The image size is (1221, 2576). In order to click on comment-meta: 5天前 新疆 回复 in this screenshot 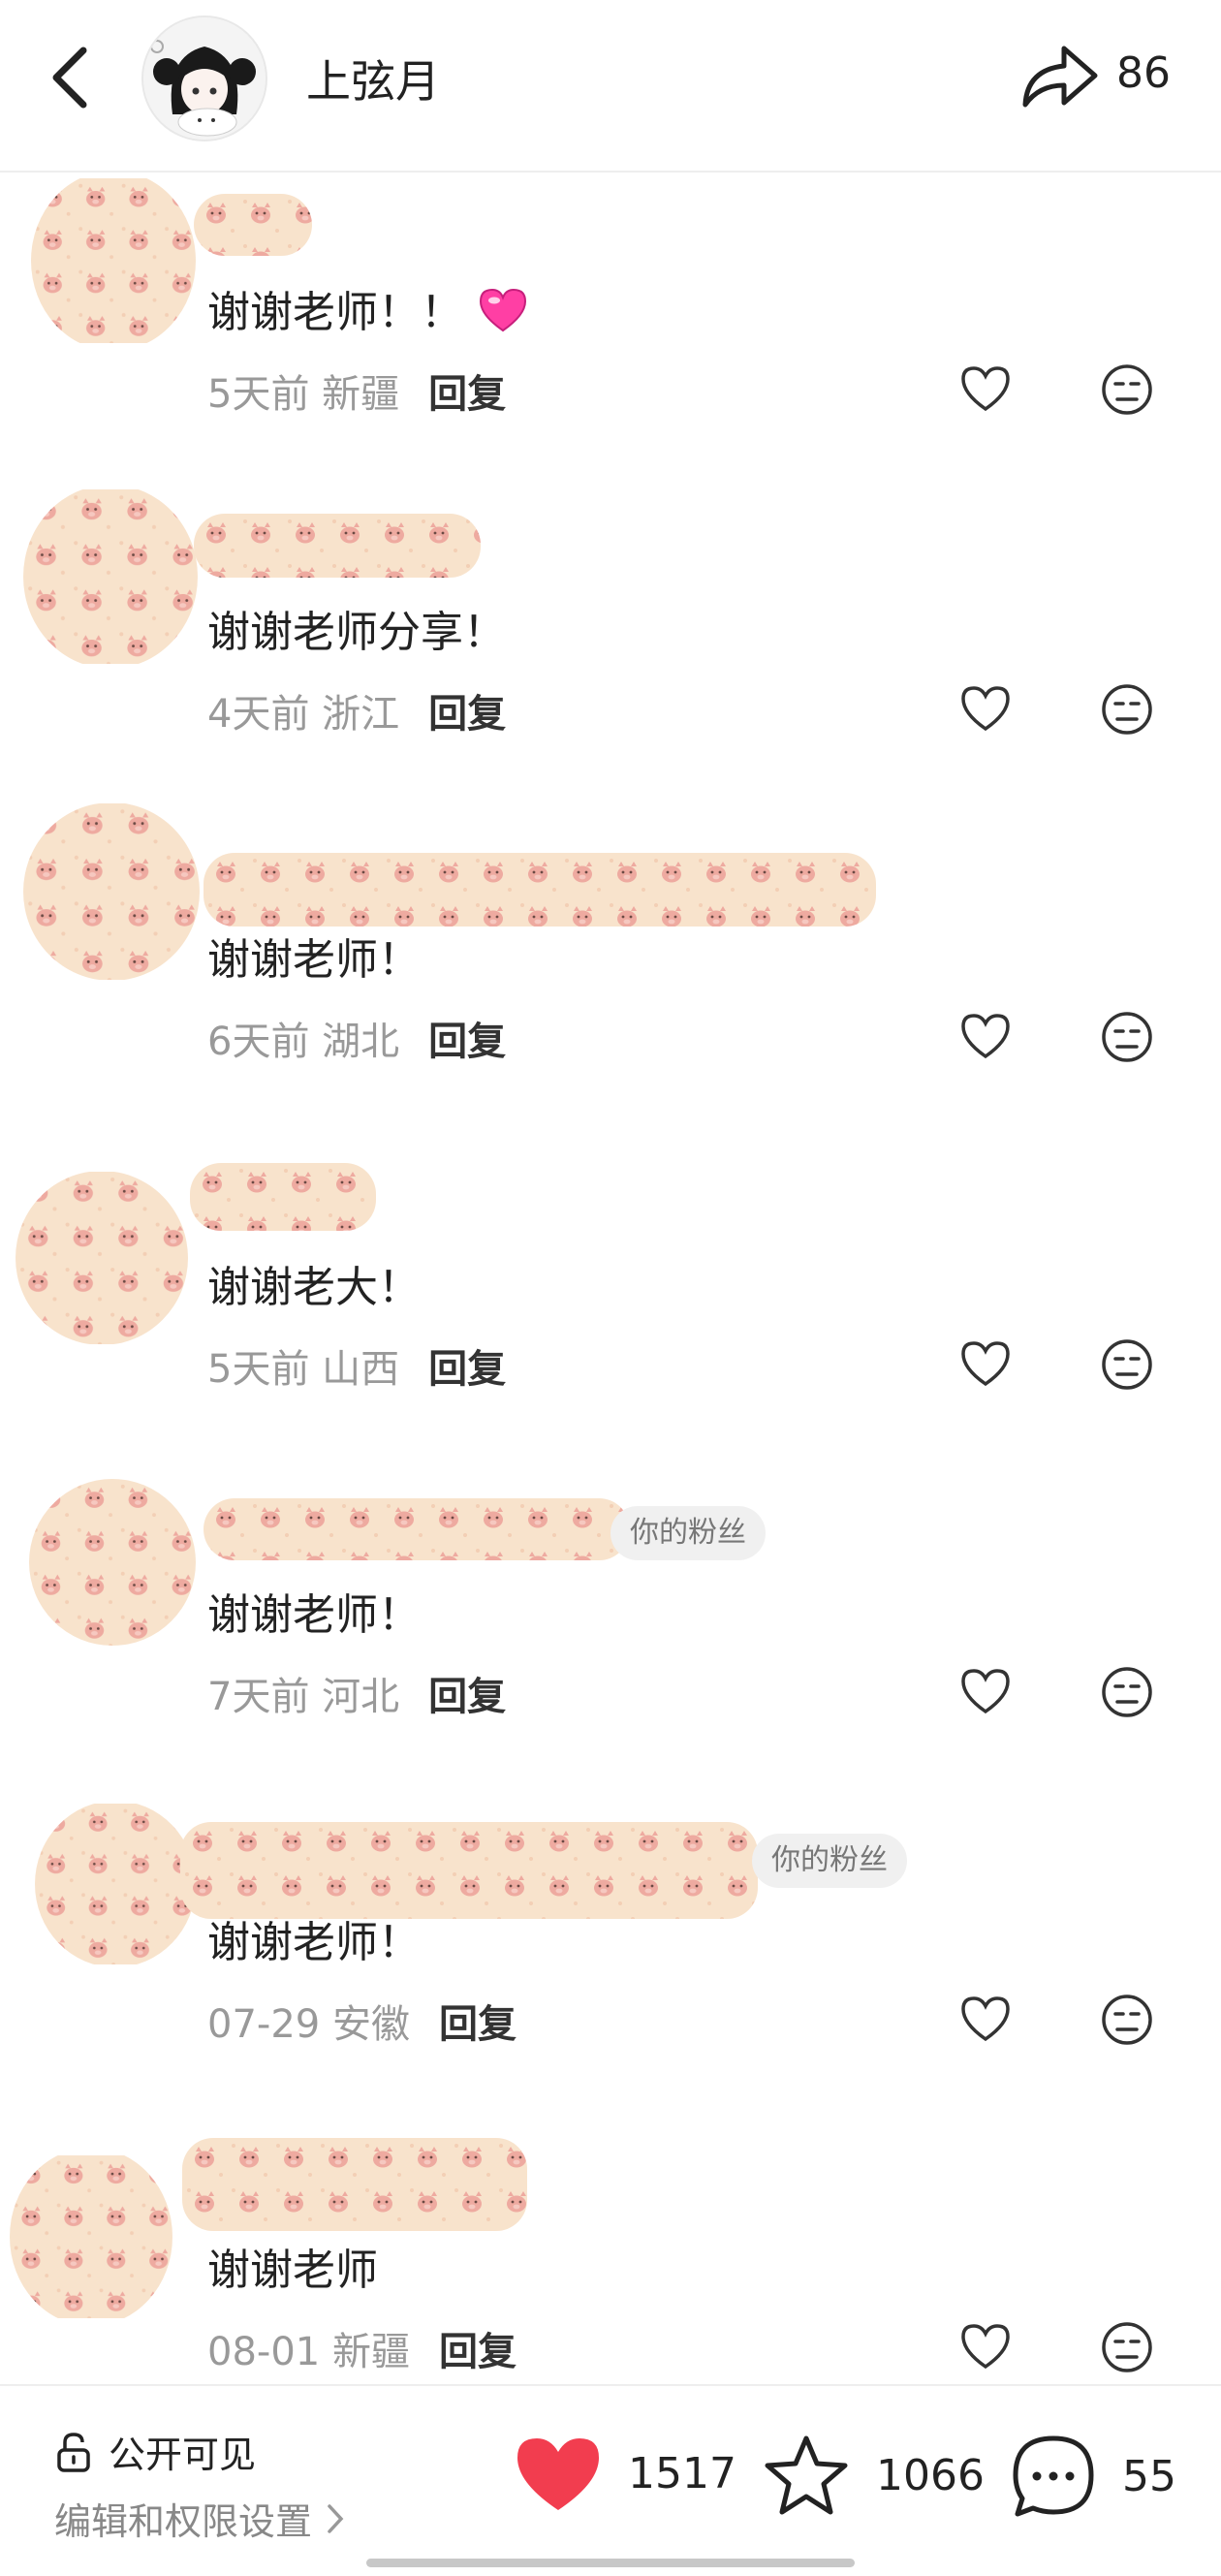, I will do `click(357, 390)`.